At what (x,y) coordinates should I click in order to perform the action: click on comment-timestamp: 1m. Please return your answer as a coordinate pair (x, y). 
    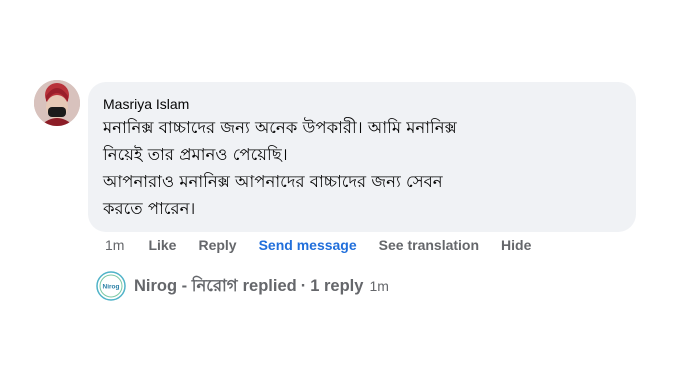
    Looking at the image, I should click on (114, 245).